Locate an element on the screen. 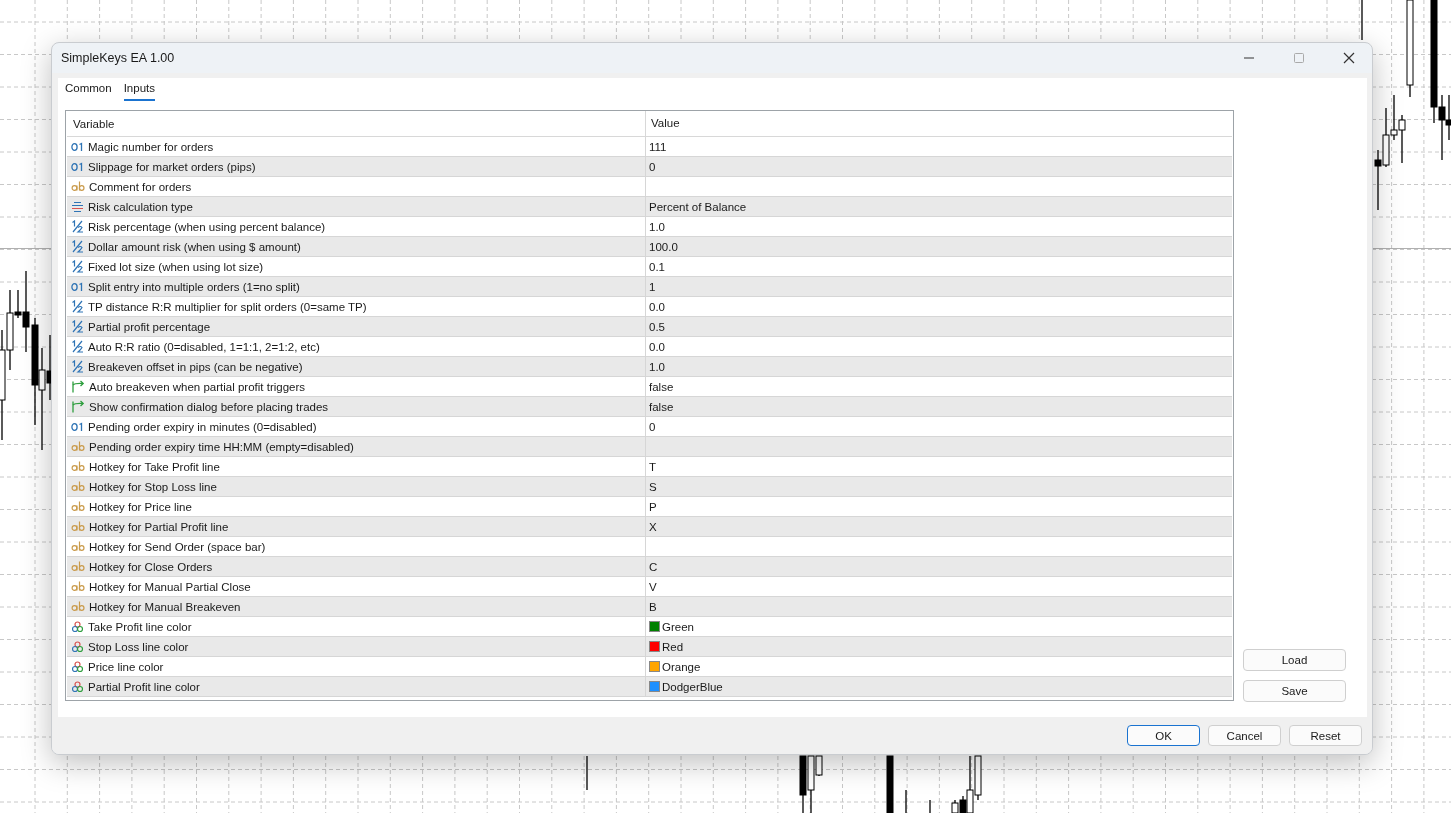  table-row: Magic number for orders 111 is located at coordinates (649, 147).